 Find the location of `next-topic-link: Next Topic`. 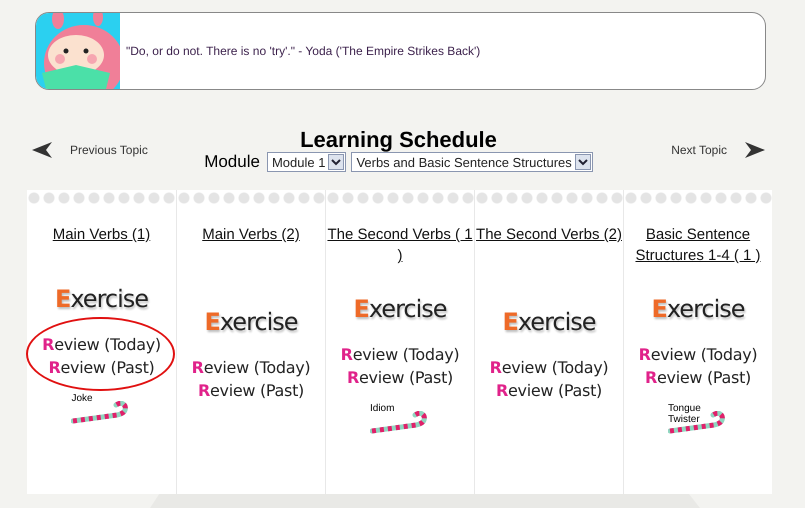

next-topic-link: Next Topic is located at coordinates (718, 150).